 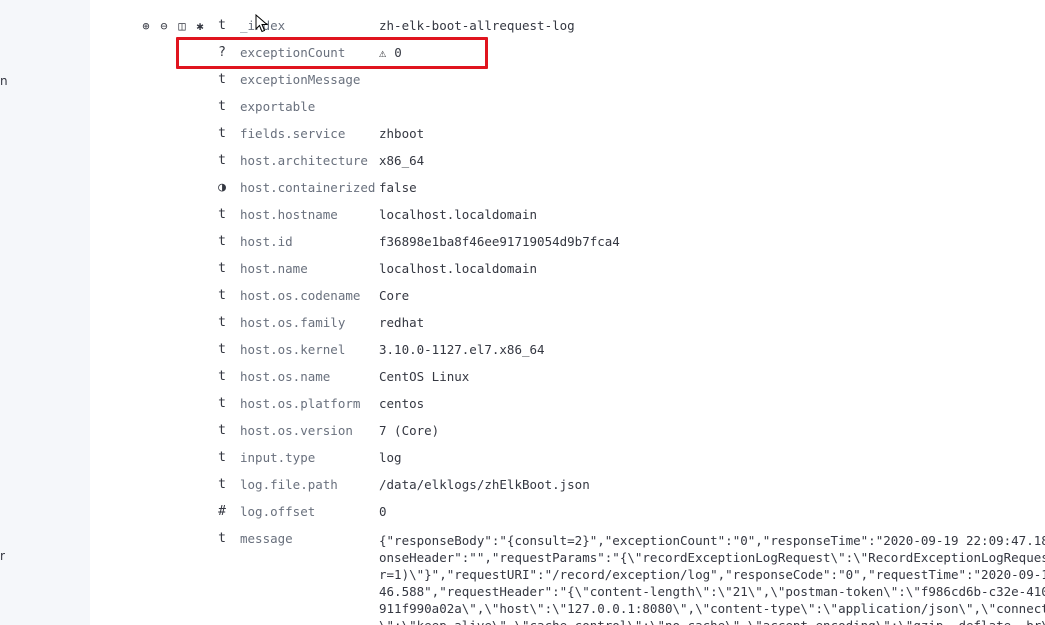 What do you see at coordinates (308, 187) in the screenshot?
I see `field-name: host.containerized` at bounding box center [308, 187].